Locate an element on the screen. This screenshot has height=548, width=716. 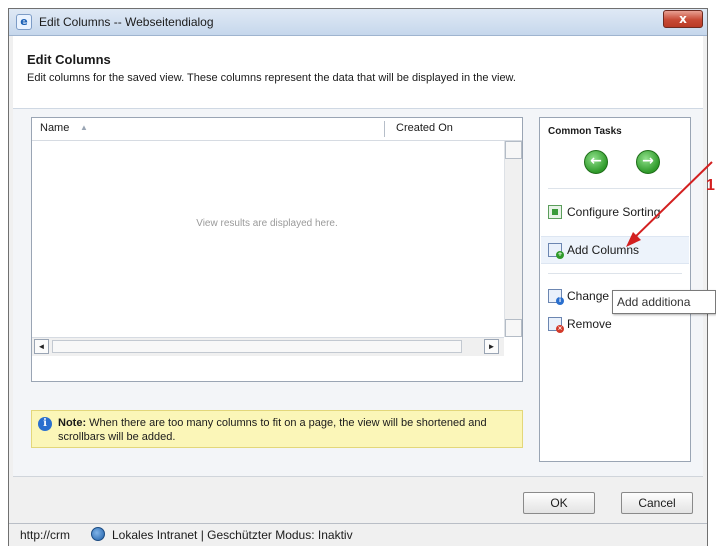
remove-task: × Remove is located at coordinates (580, 325).